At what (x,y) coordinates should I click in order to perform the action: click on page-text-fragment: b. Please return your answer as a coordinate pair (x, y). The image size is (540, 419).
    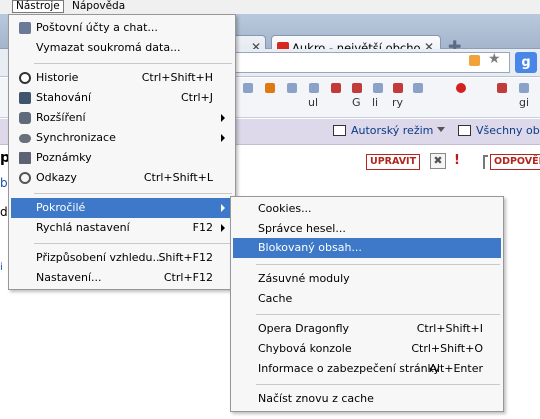
    Looking at the image, I should click on (4, 183).